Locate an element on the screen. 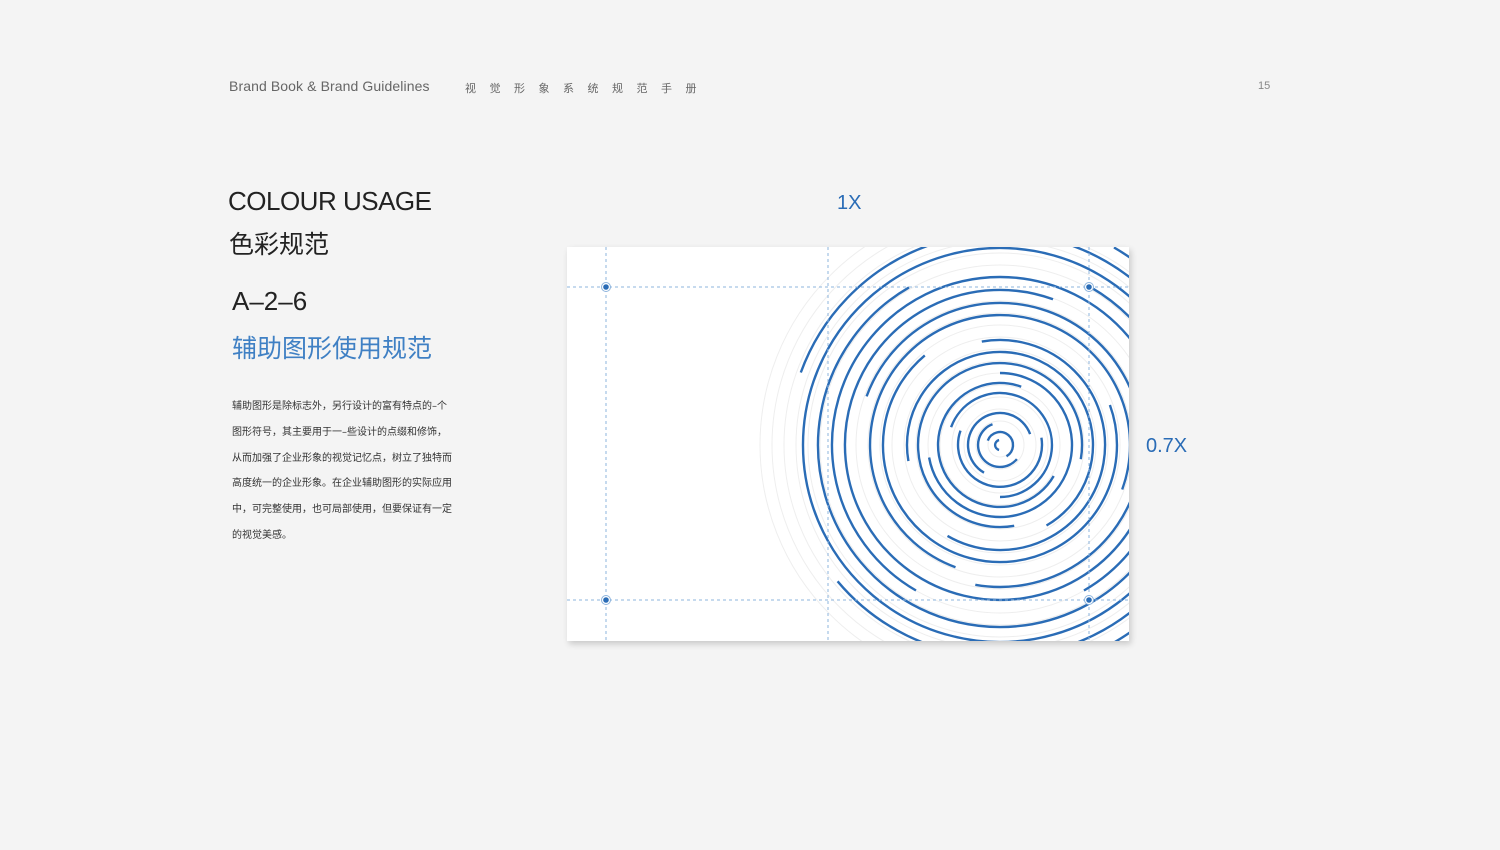 The height and width of the screenshot is (850, 1500). section-title-cn: 色彩规范 is located at coordinates (279, 244).